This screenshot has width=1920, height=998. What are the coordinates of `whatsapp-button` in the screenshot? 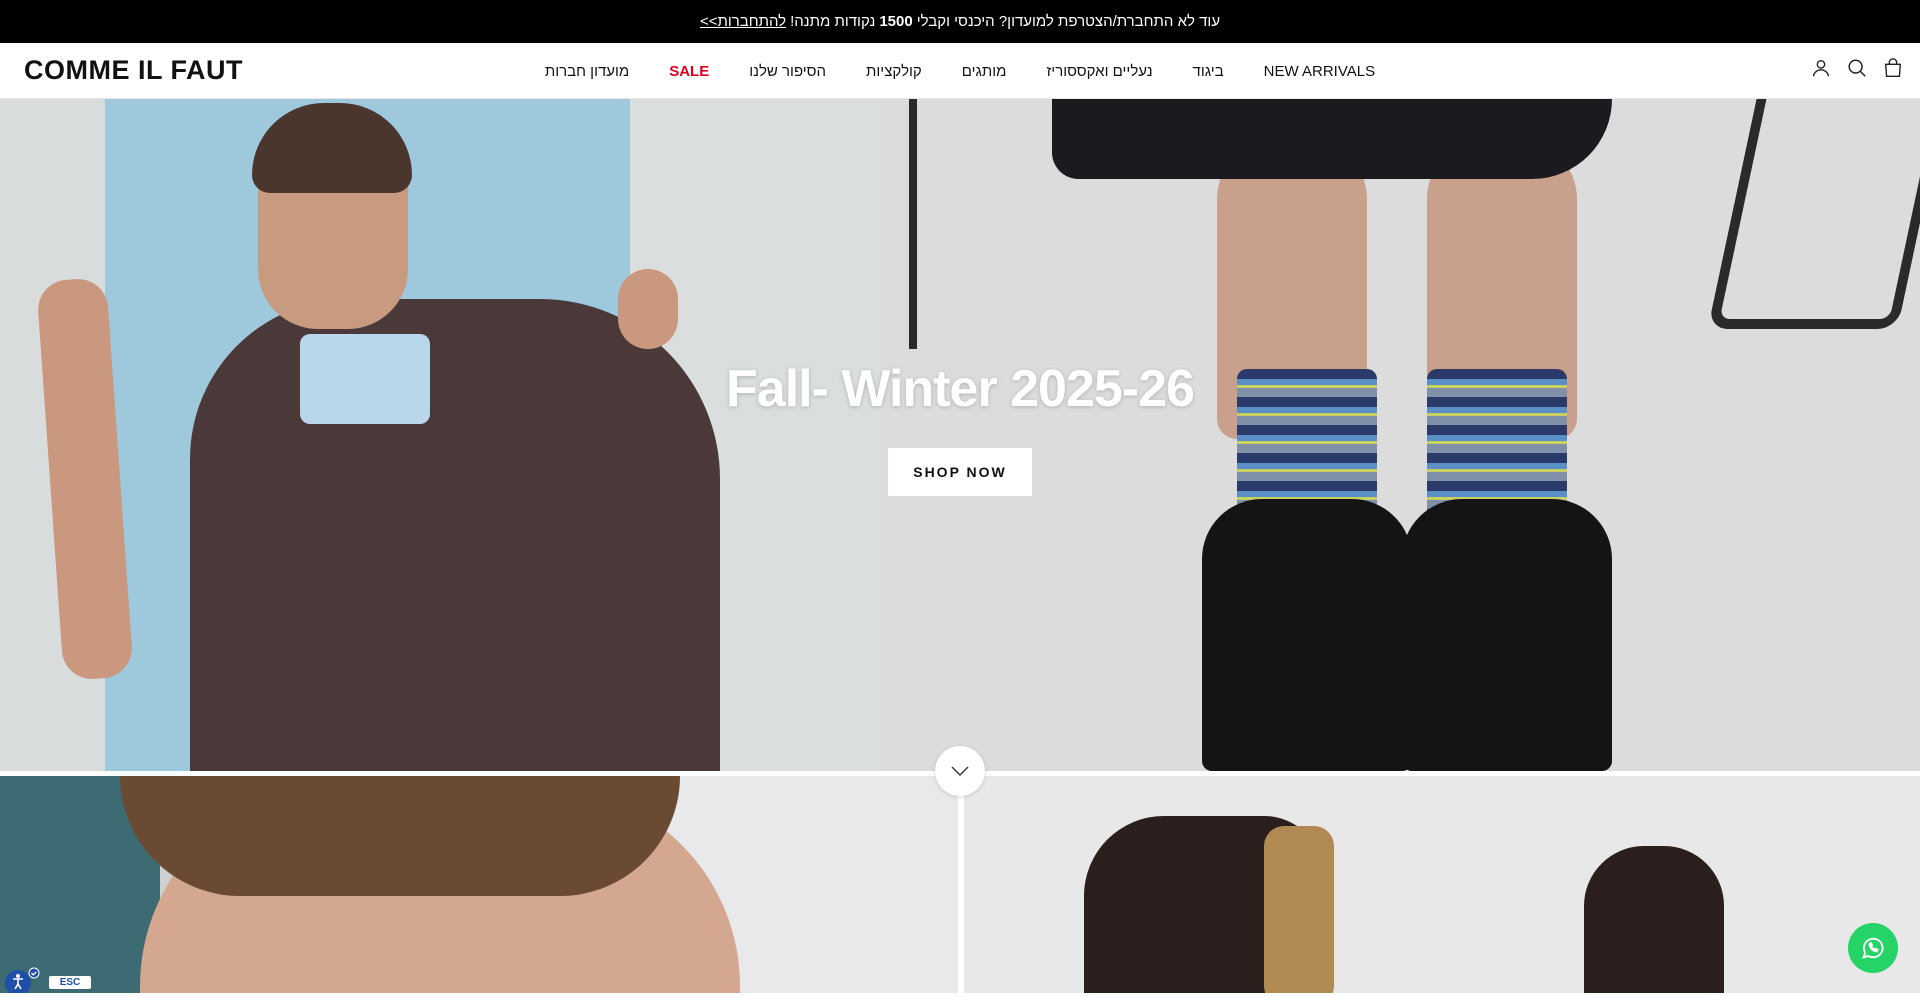 It's located at (1873, 948).